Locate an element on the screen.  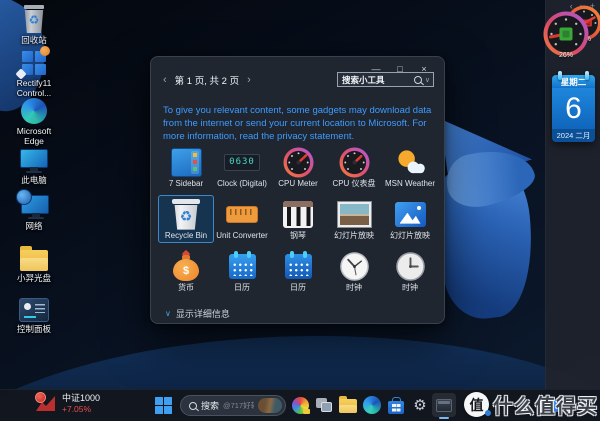
settings-button: ⚙ is located at coordinates (420, 405).